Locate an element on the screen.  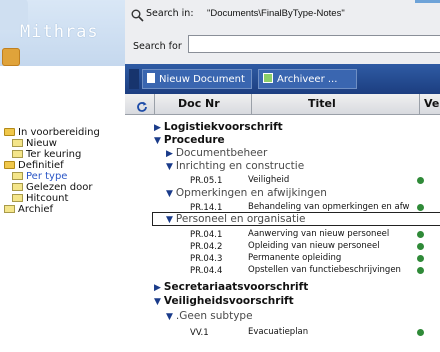
sidebar-item-gelezen-door: Gelezen door is located at coordinates (52, 187).